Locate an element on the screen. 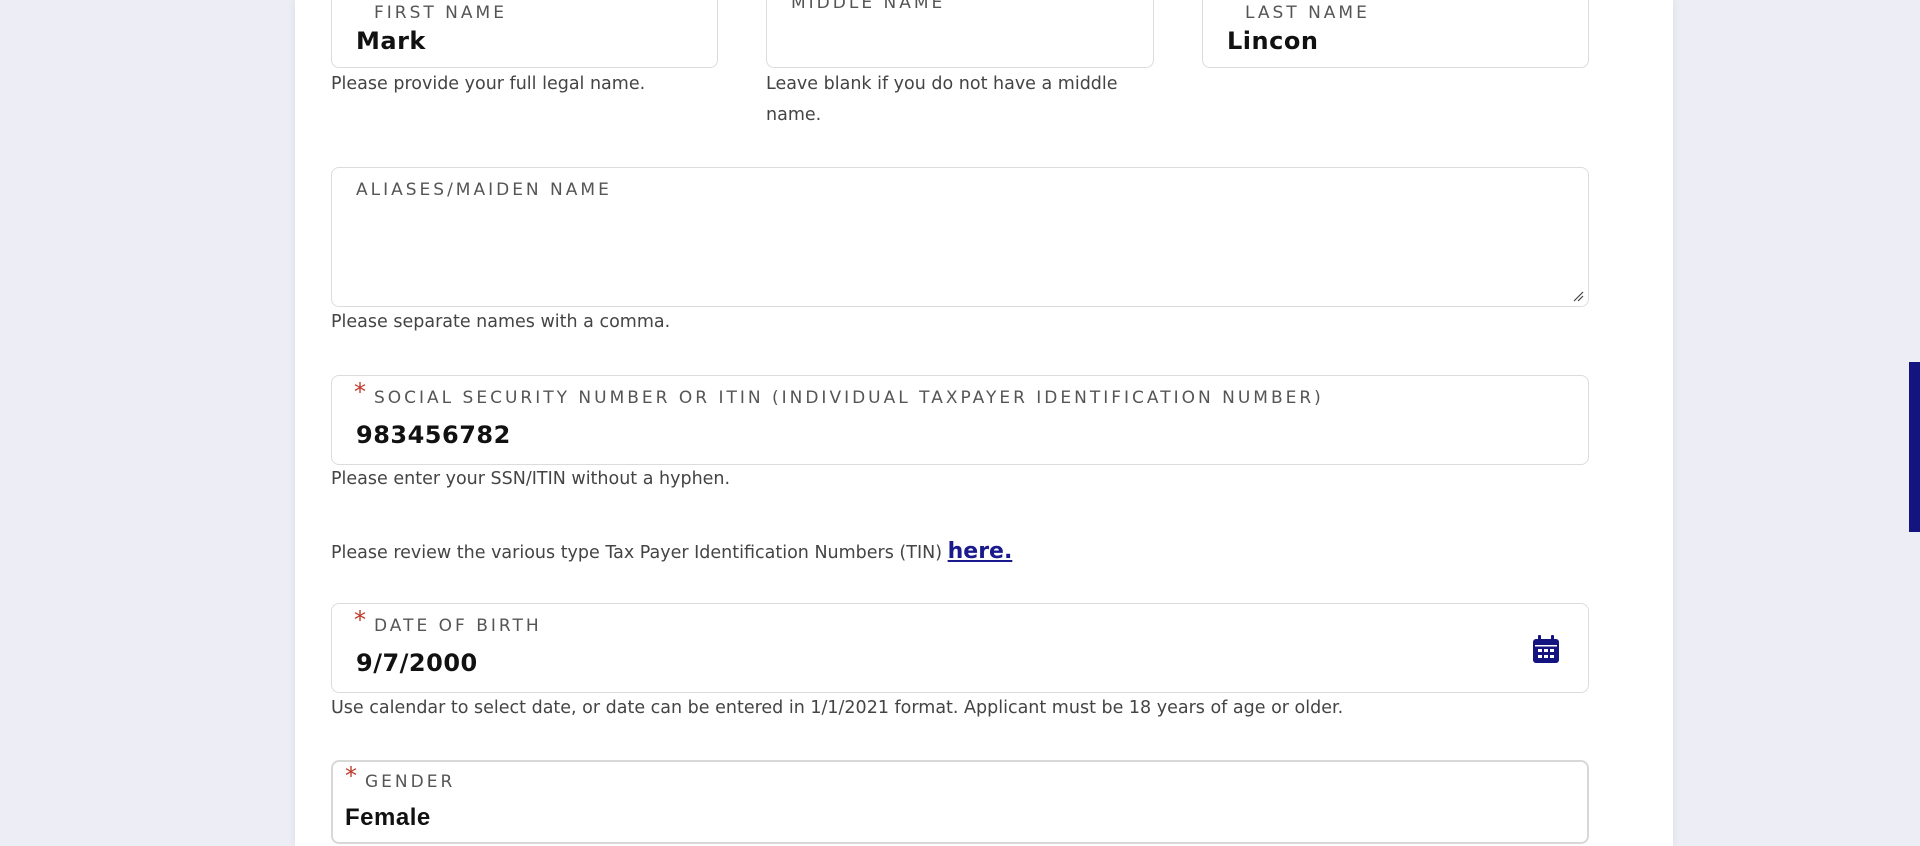 The width and height of the screenshot is (1920, 846). middle-name-label: MIDDLE NAME is located at coordinates (868, 6).